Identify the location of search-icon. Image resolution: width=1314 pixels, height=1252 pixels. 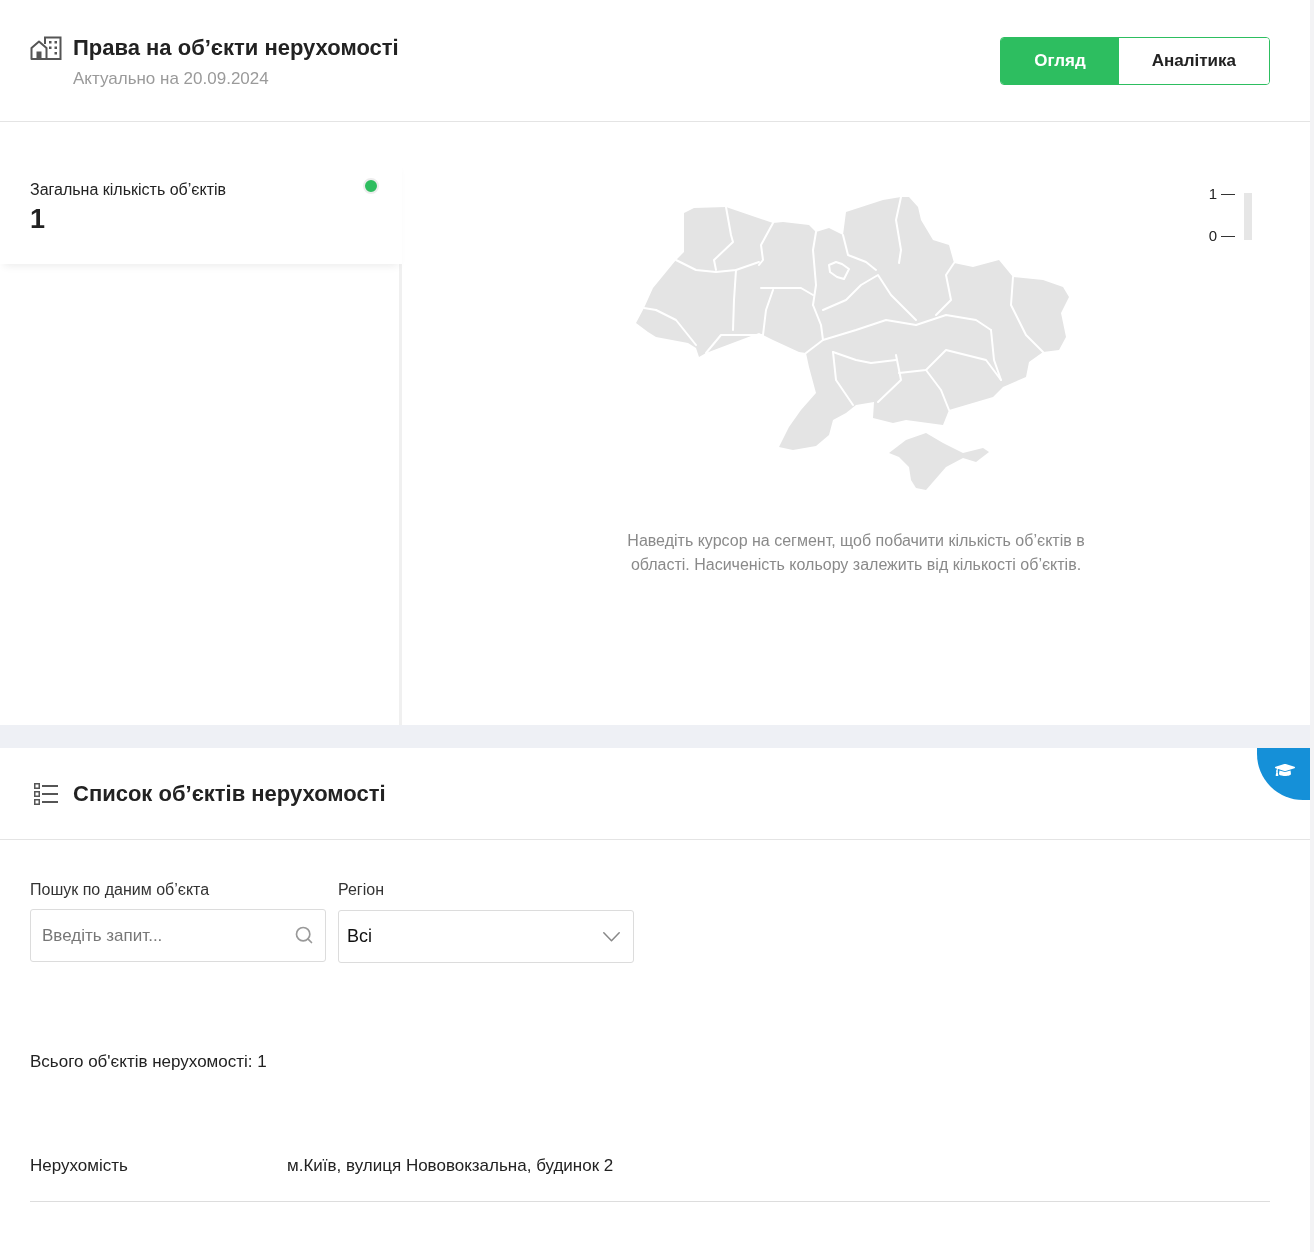
(304, 935).